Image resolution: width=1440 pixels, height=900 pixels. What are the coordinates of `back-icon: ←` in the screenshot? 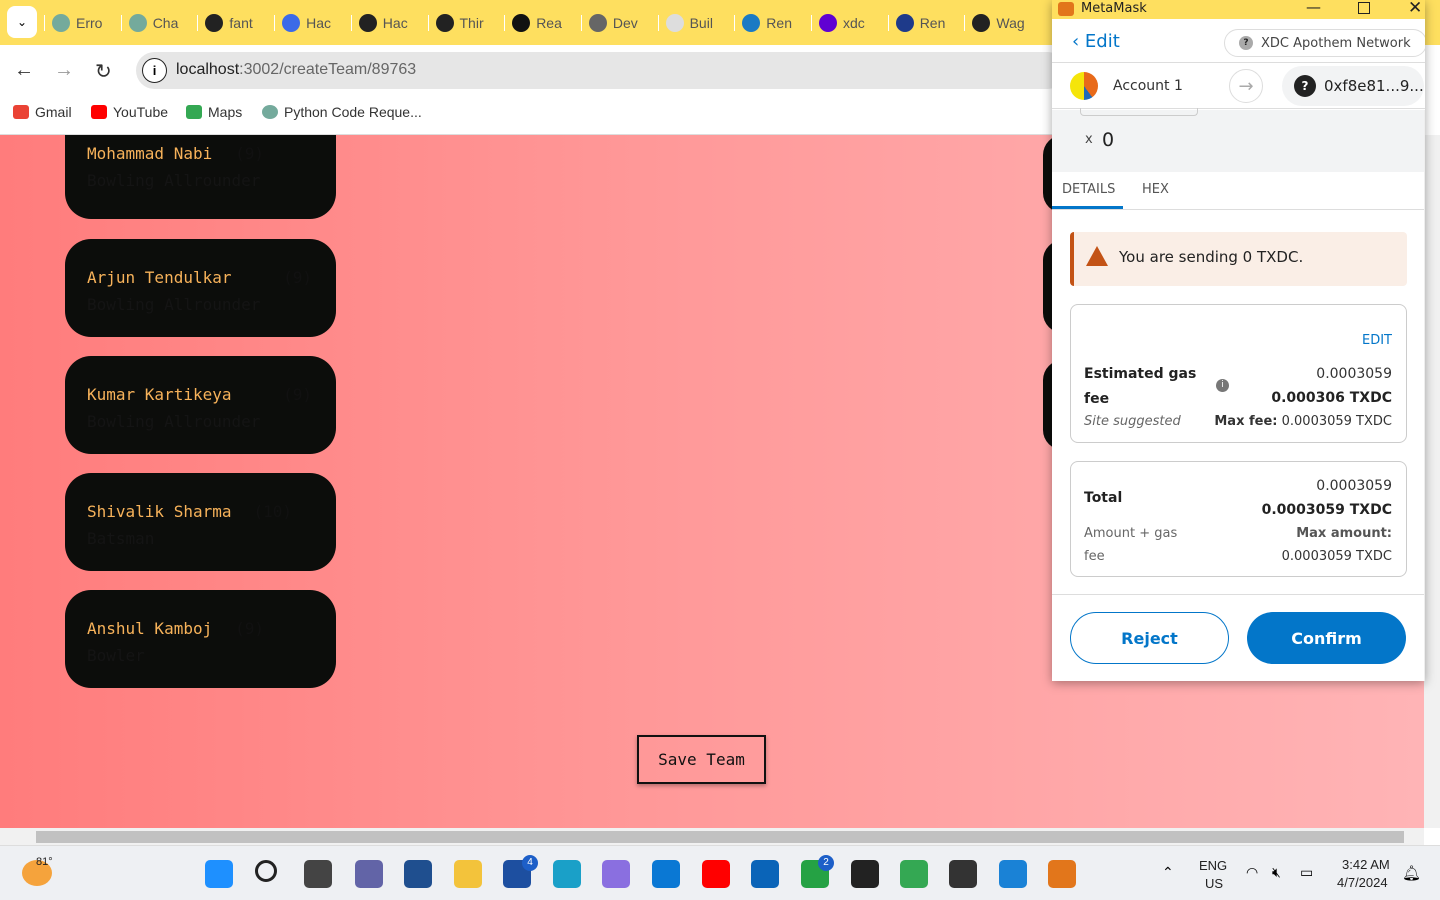 It's located at (24, 70).